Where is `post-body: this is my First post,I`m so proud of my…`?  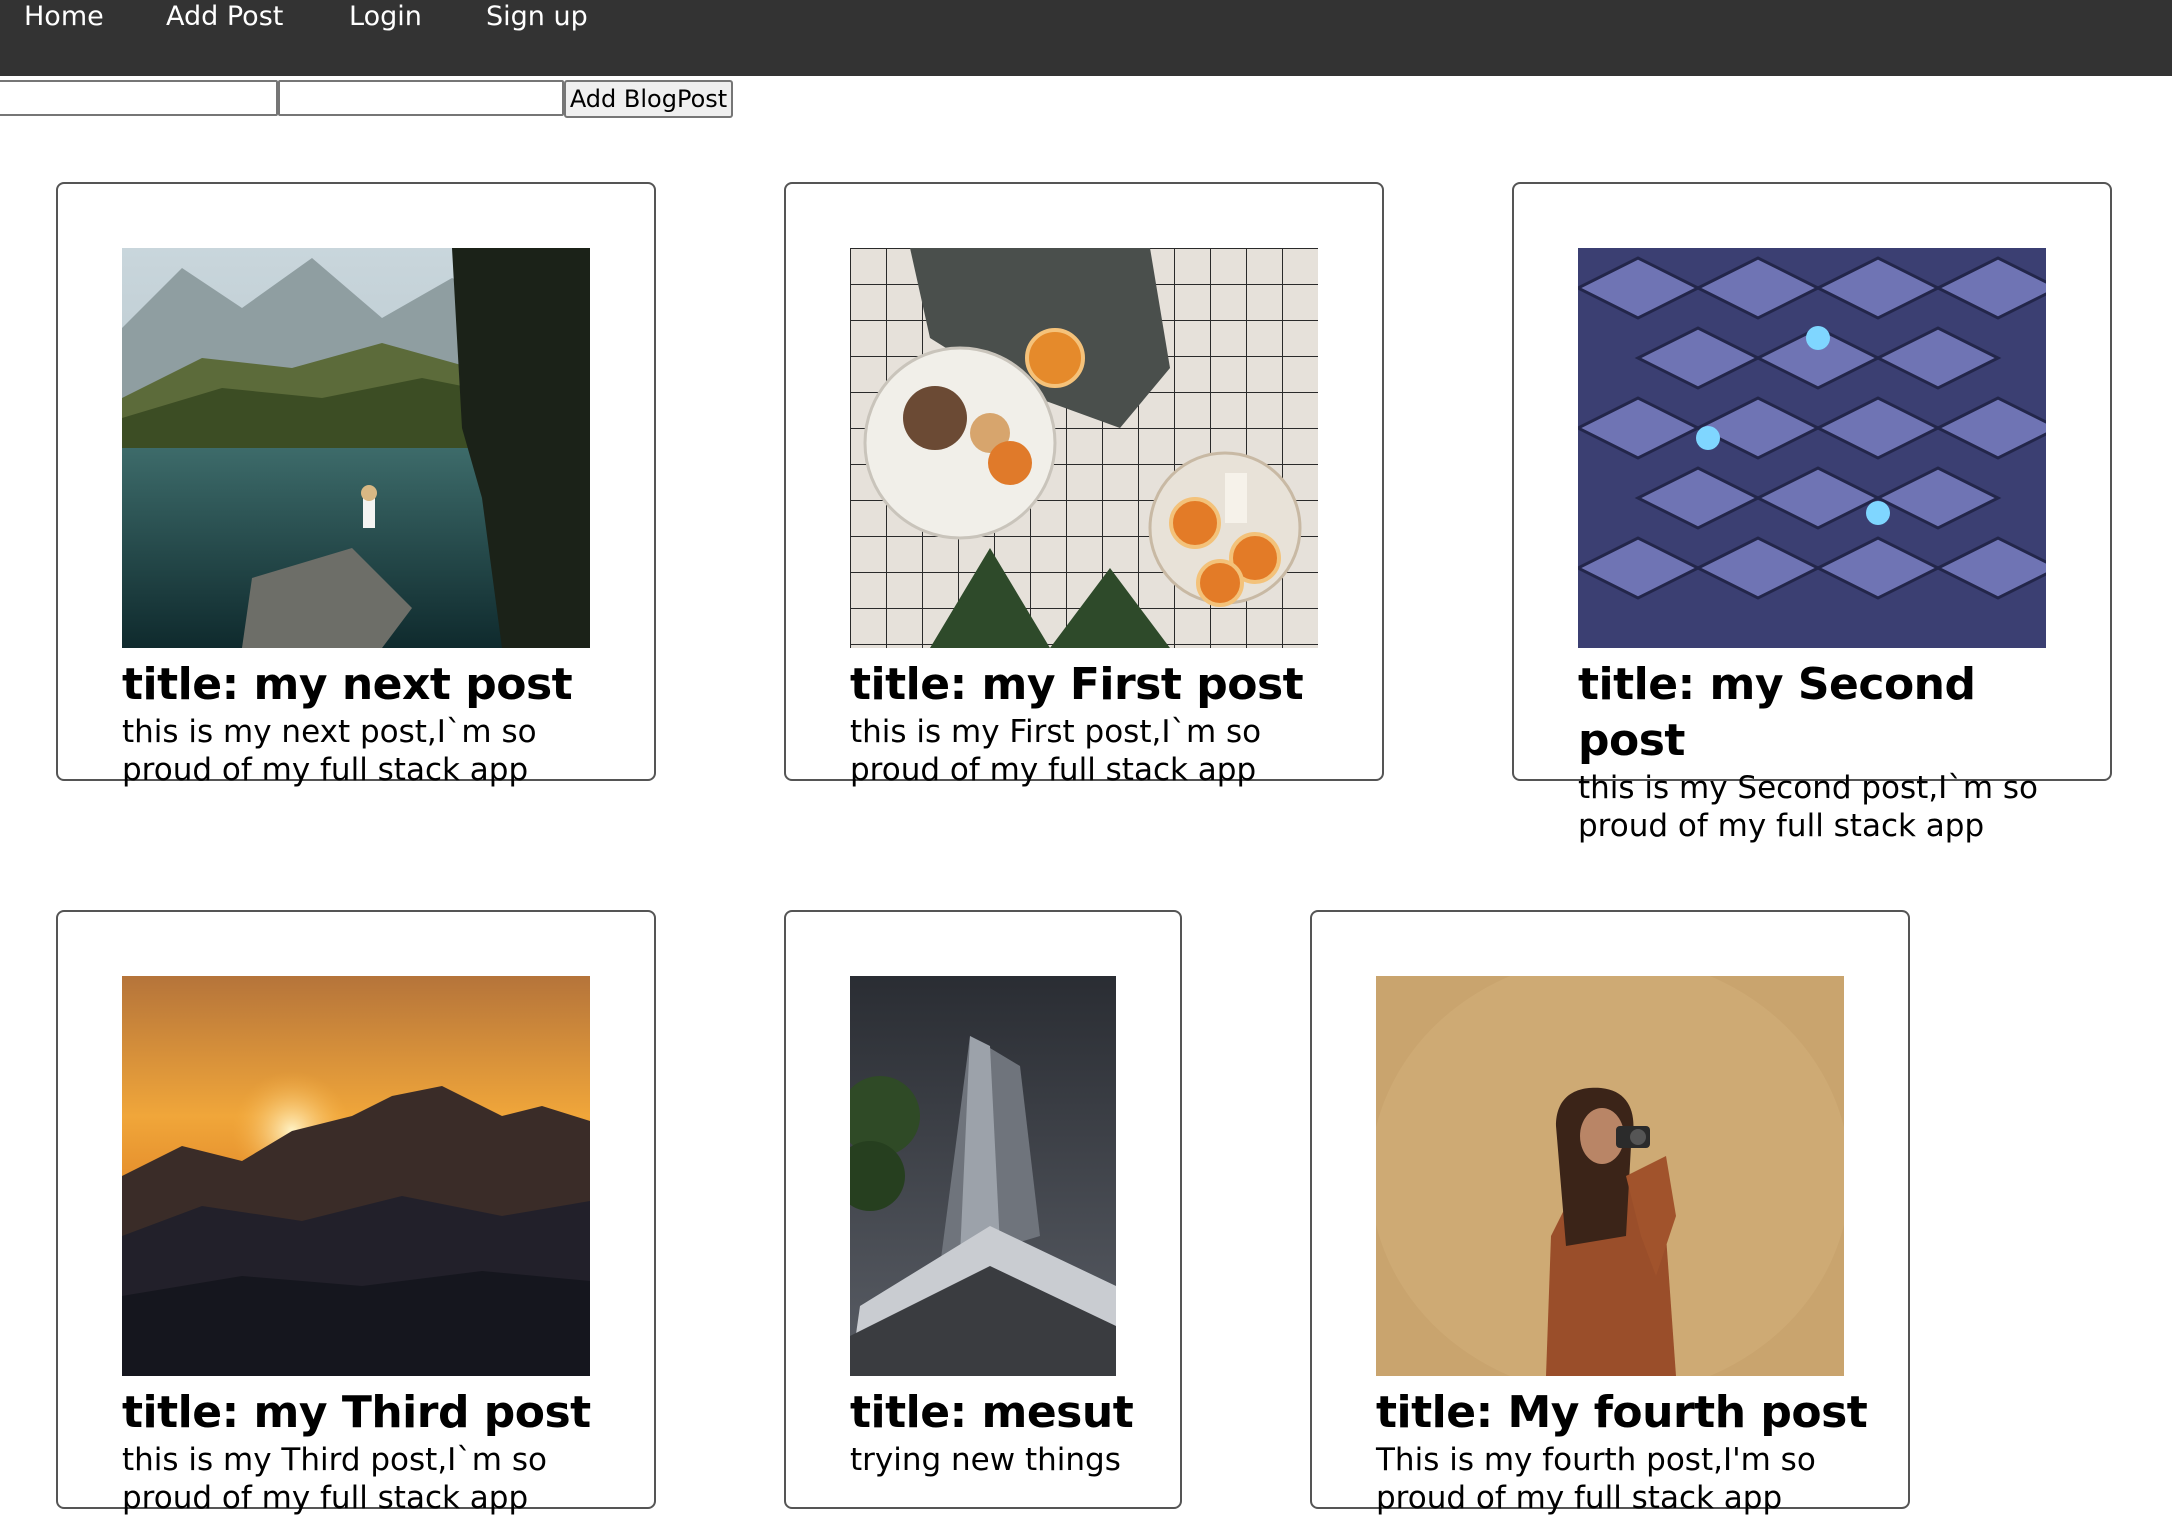 post-body: this is my First post,I`m so proud of my… is located at coordinates (1056, 751).